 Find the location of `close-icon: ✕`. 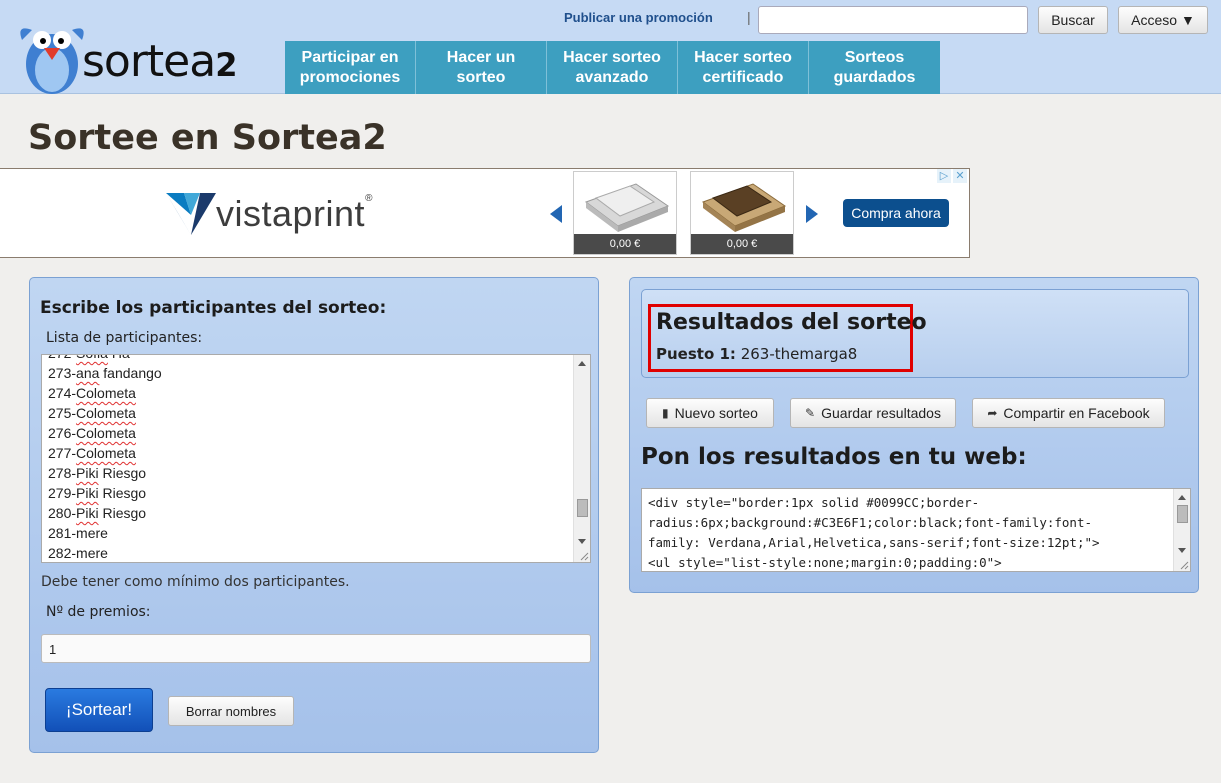

close-icon: ✕ is located at coordinates (960, 176).